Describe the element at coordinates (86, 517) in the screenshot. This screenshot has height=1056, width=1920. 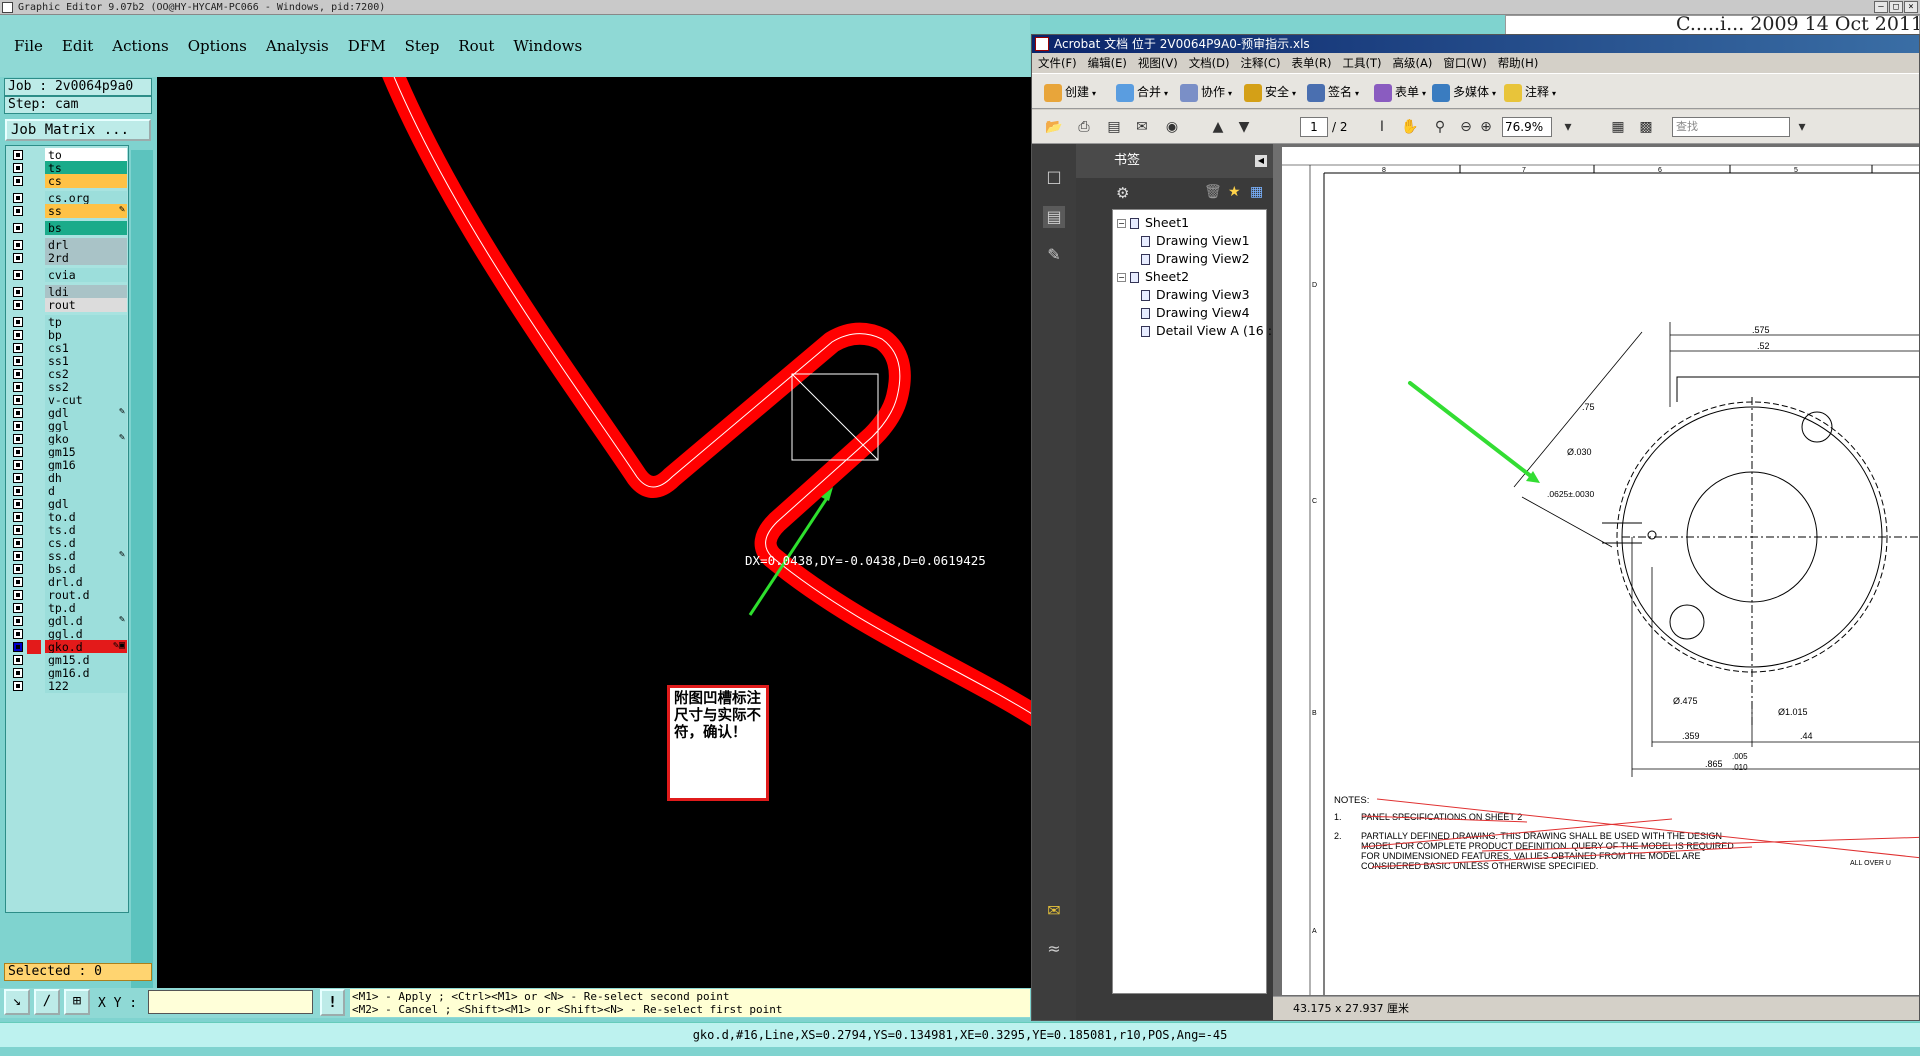
I see `layer-name: to.d` at that location.